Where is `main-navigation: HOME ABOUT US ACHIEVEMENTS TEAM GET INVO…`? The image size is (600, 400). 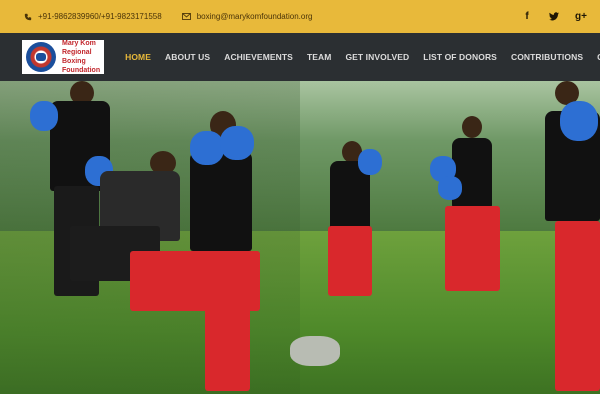 main-navigation: HOME ABOUT US ACHIEVEMENTS TEAM GET INVO… is located at coordinates (362, 57).